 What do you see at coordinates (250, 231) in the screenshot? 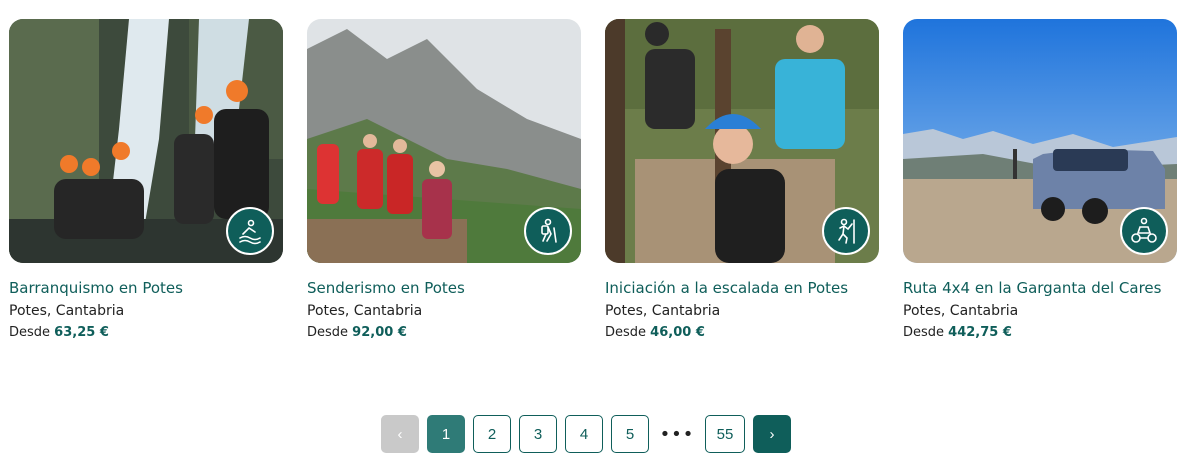
I see `canyoning-icon` at bounding box center [250, 231].